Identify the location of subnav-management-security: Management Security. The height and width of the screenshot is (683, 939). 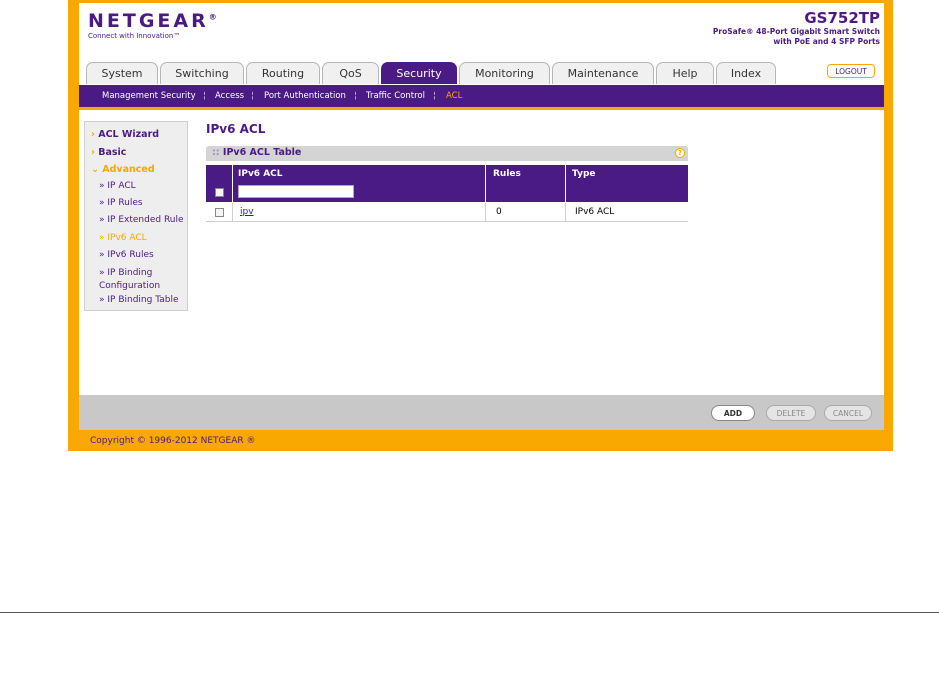
(149, 96).